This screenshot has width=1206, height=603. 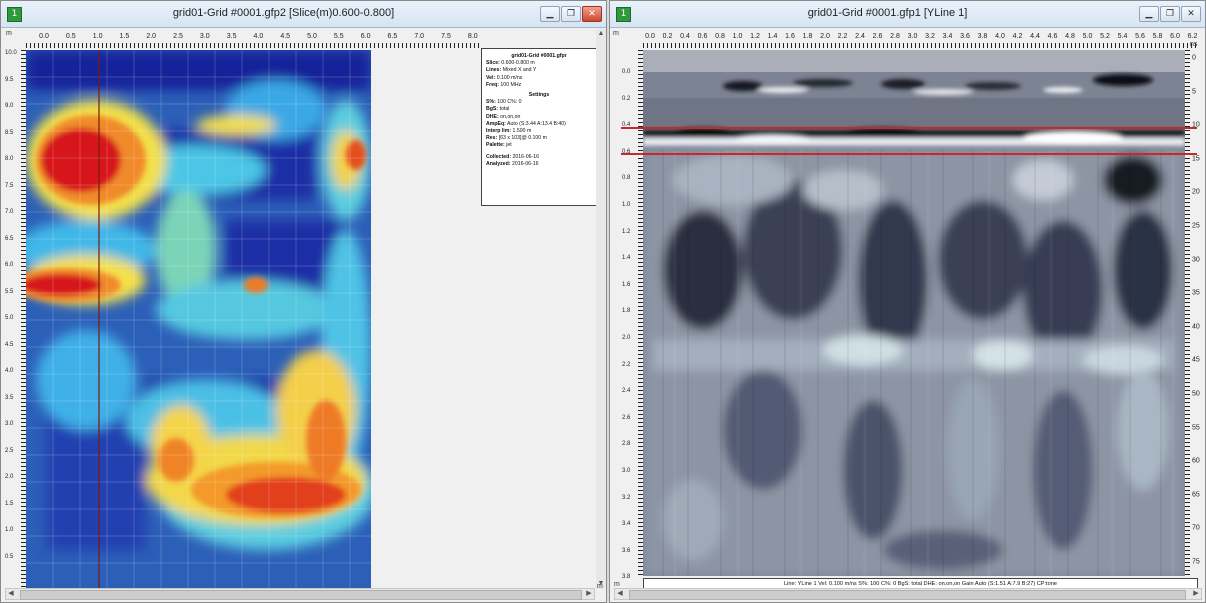 I want to click on ruler-label: 4.4, so click(x=1035, y=36).